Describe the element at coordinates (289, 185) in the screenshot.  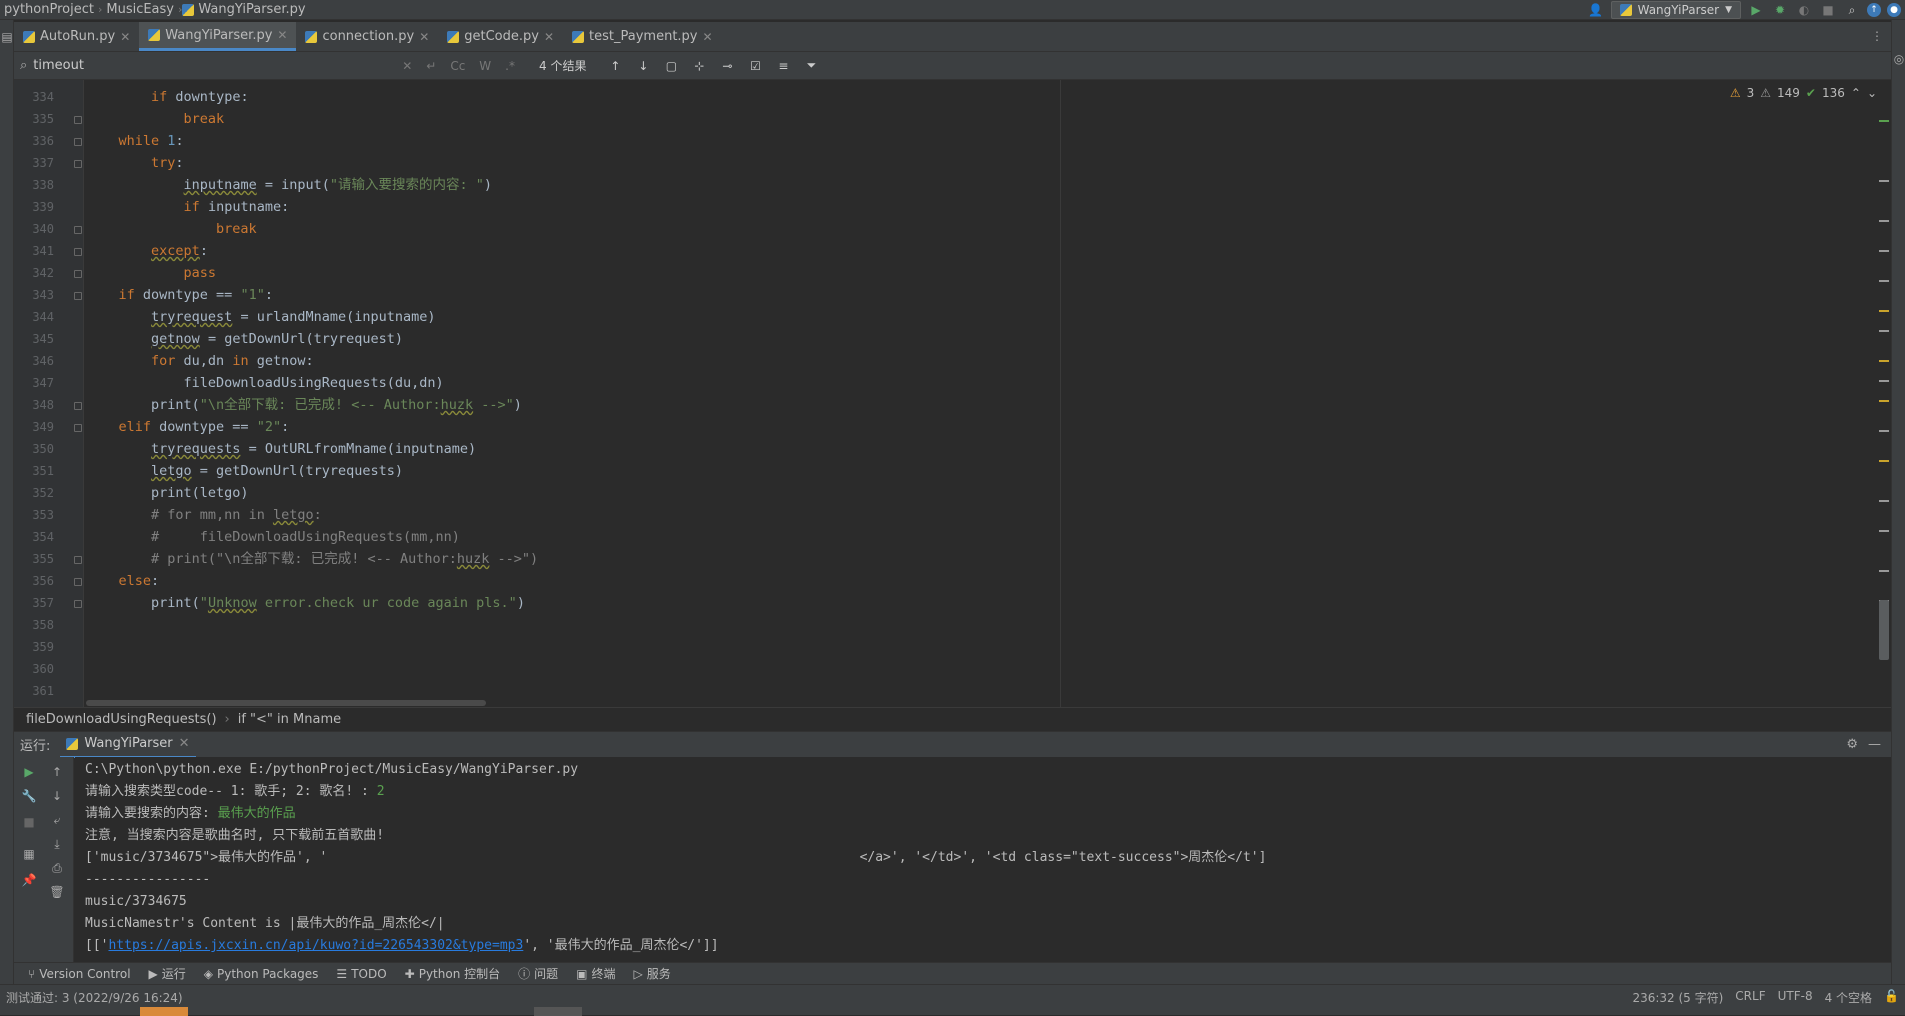
I see `code-line: inputname = input("请输入要搜索的内容: ")` at that location.